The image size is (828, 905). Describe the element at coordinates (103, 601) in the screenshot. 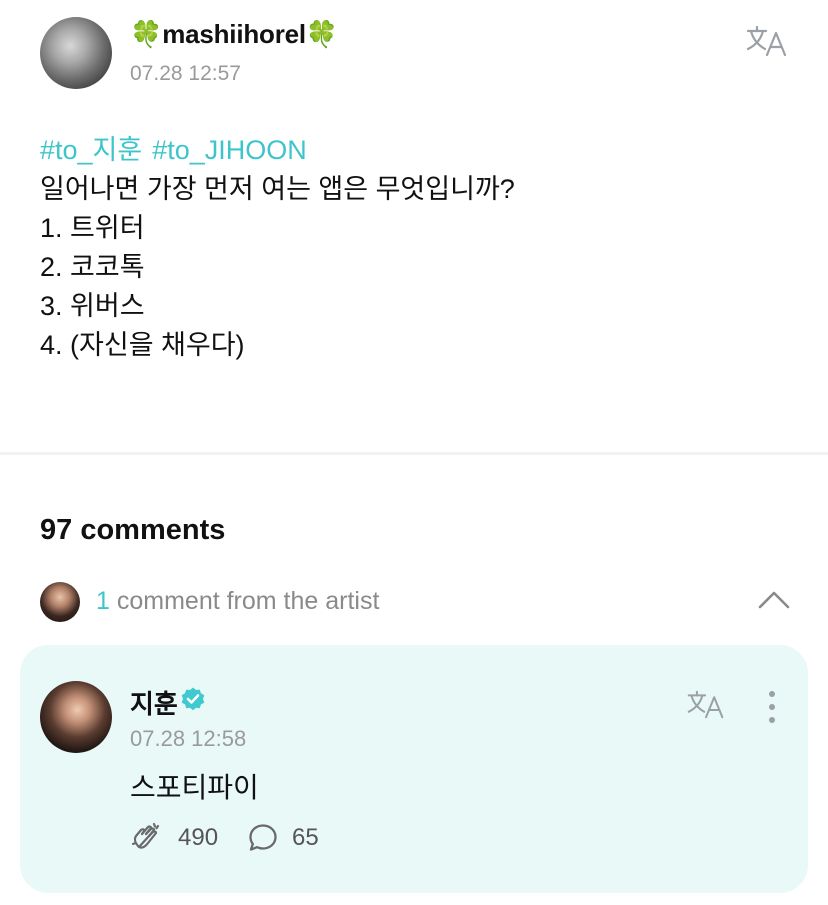

I see `artist-comment-count: 1` at that location.